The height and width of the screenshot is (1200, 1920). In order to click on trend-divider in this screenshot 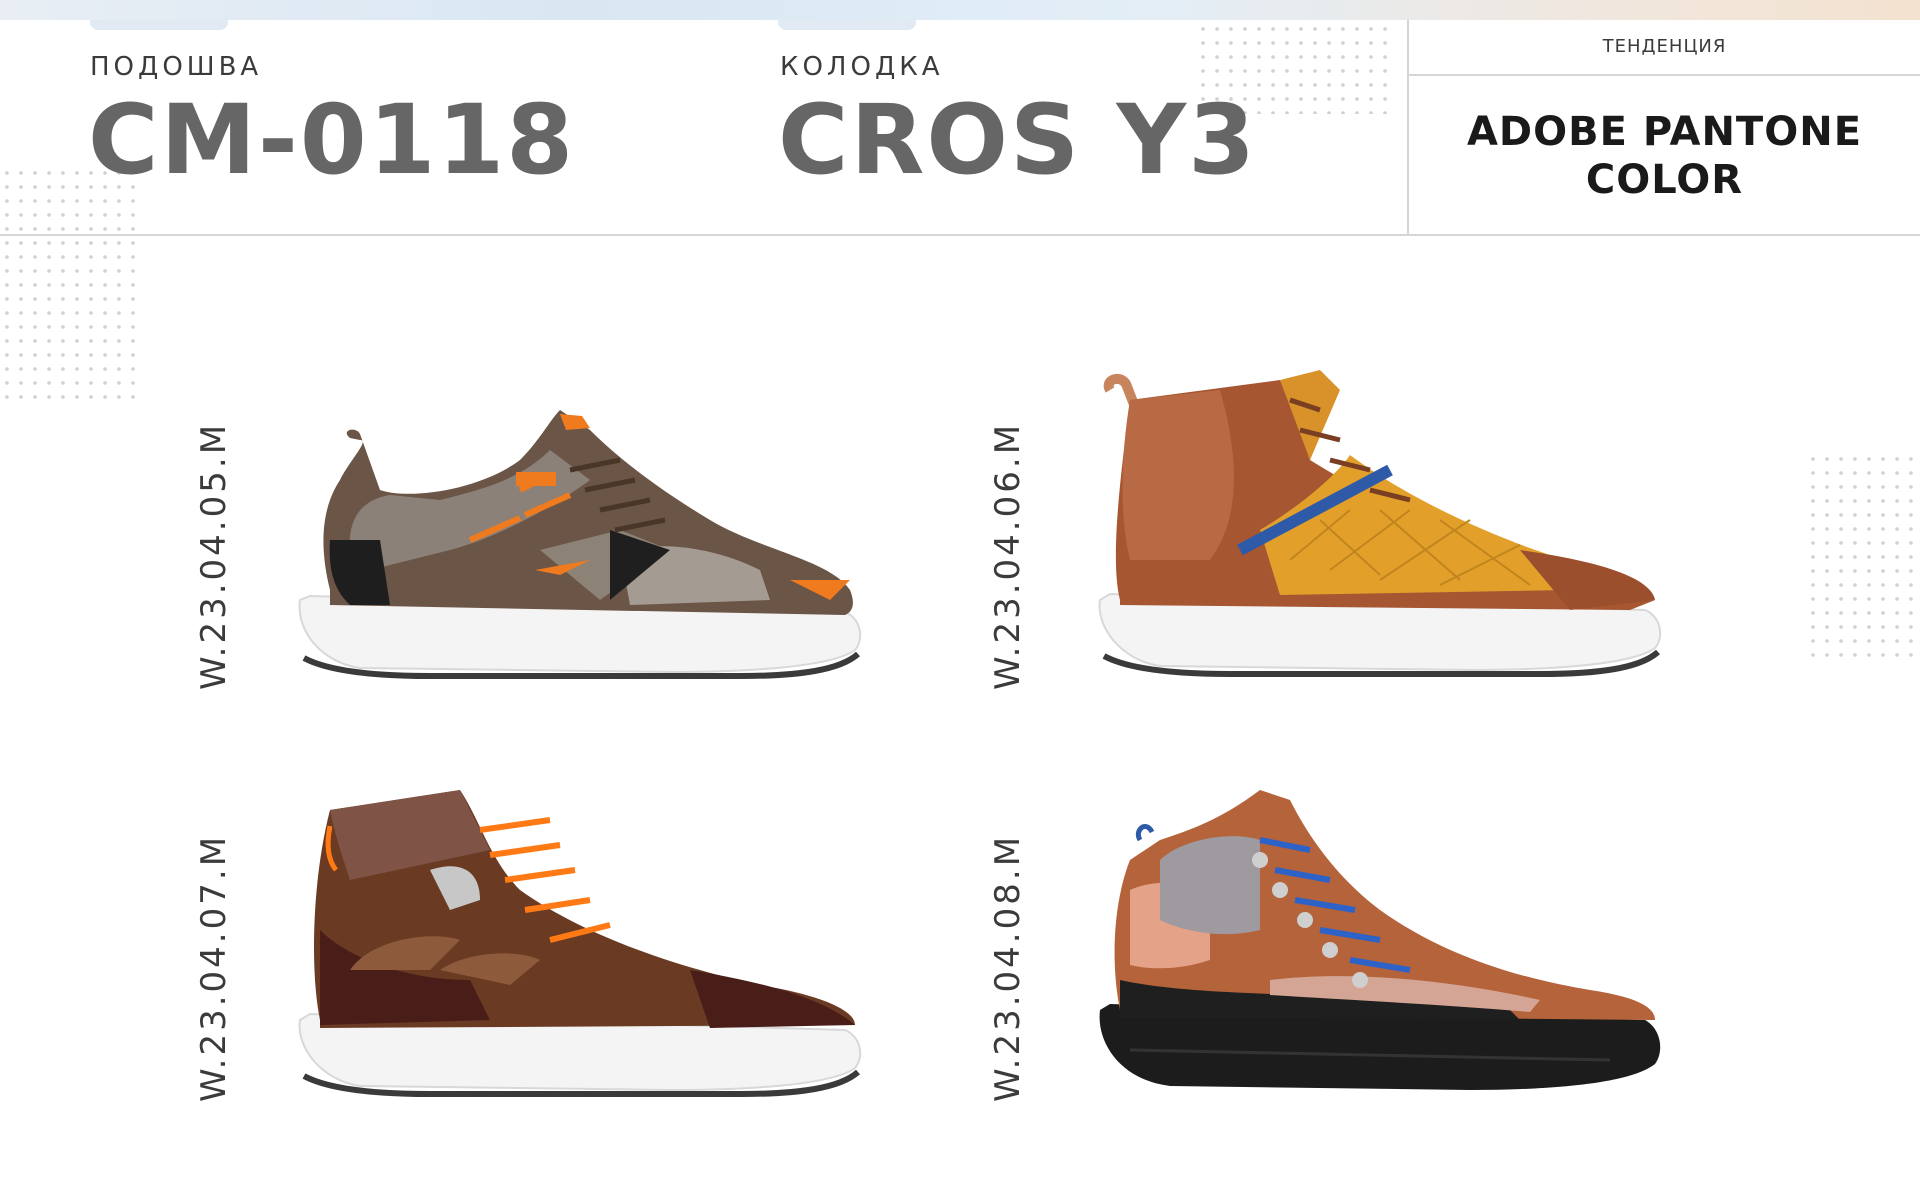, I will do `click(1664, 75)`.